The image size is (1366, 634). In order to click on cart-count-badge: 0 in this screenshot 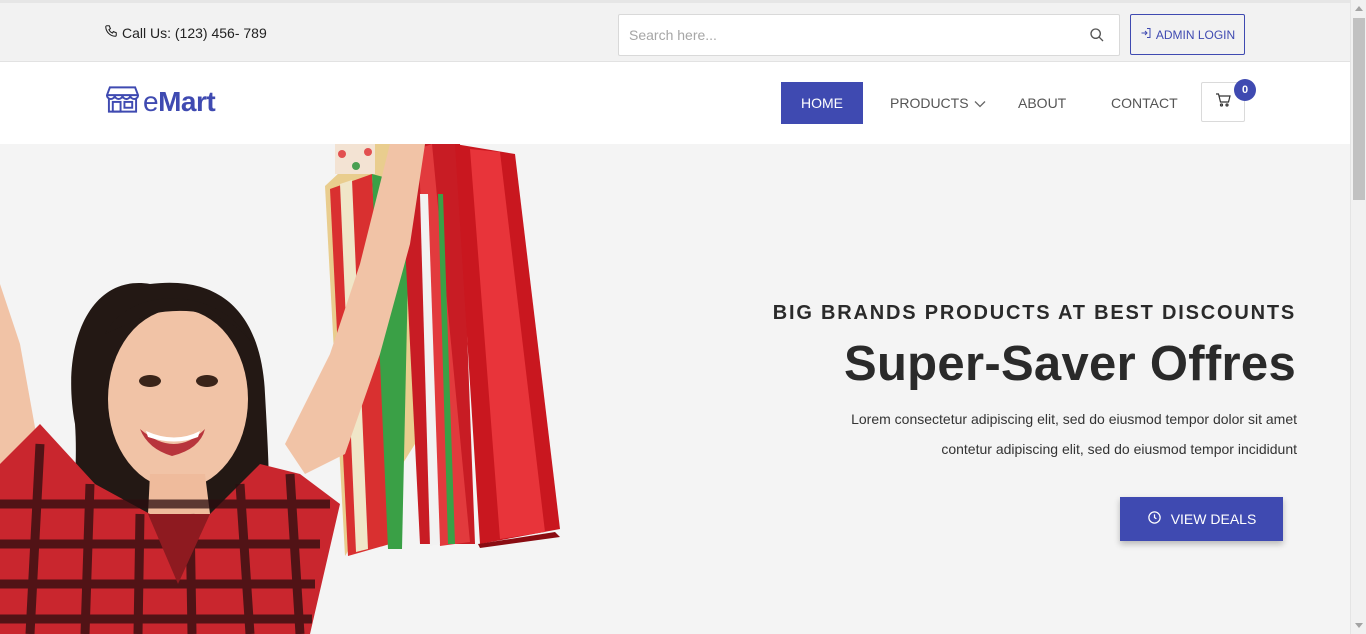, I will do `click(1245, 90)`.